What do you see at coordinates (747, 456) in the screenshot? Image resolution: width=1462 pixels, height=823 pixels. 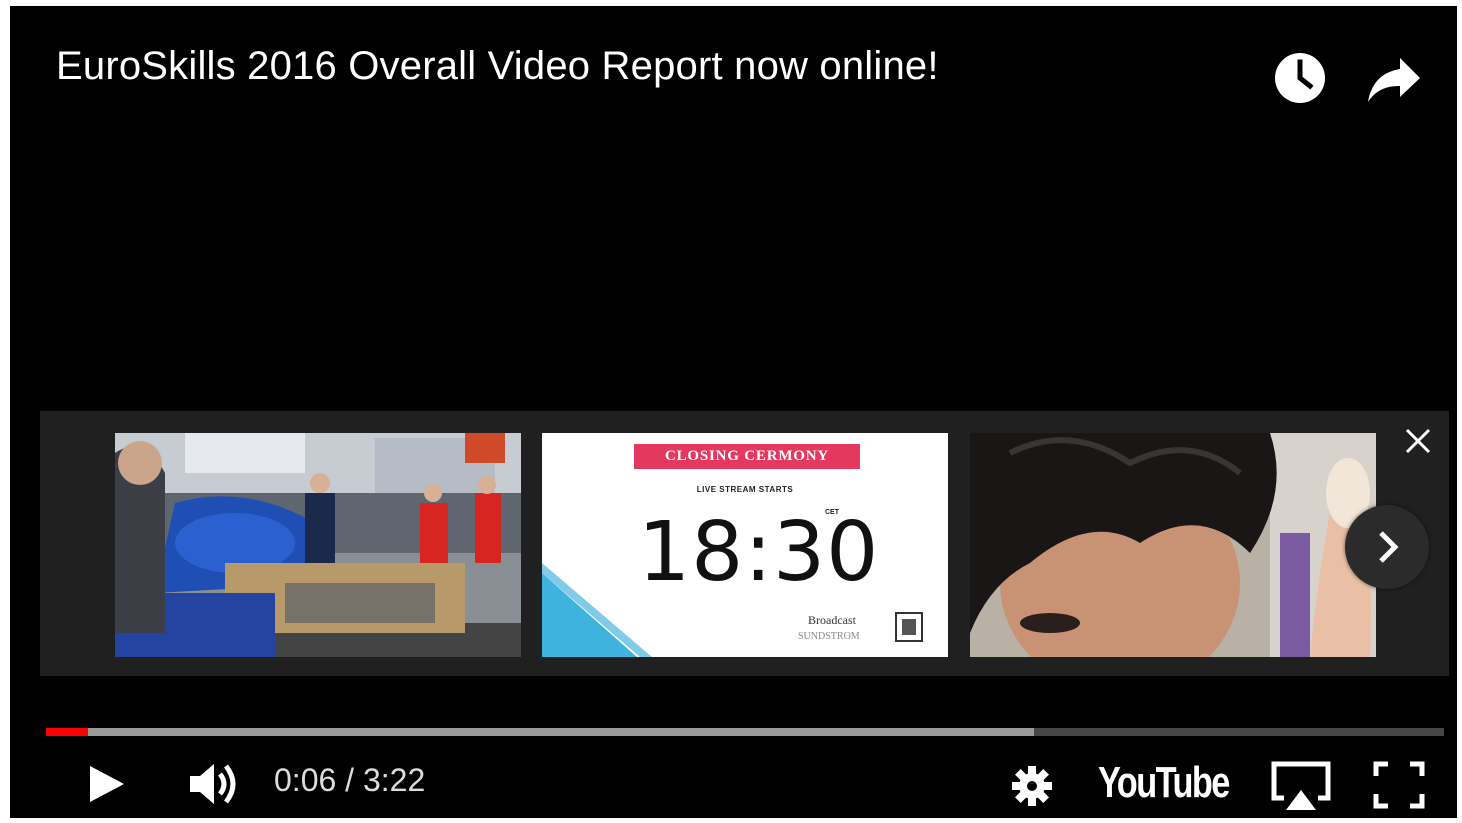 I see `closing-ceremony-banner: CLOSING CERMONY` at bounding box center [747, 456].